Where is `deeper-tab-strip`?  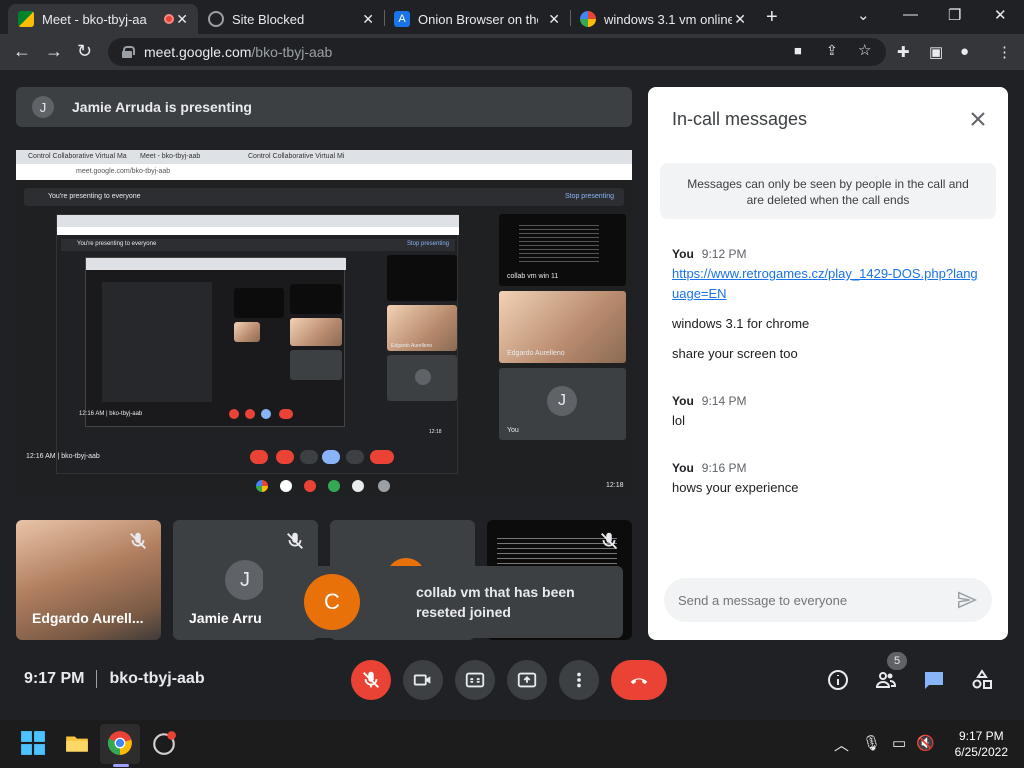 deeper-tab-strip is located at coordinates (216, 264).